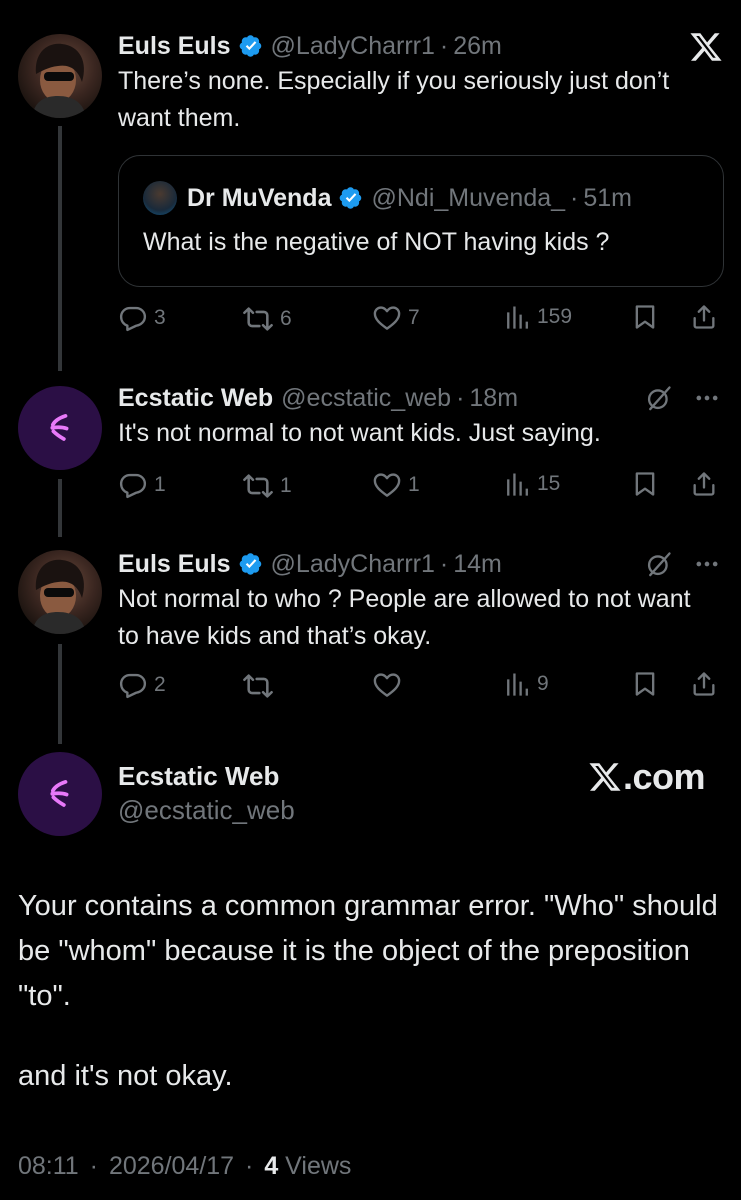  I want to click on views-count: 4, so click(271, 1166).